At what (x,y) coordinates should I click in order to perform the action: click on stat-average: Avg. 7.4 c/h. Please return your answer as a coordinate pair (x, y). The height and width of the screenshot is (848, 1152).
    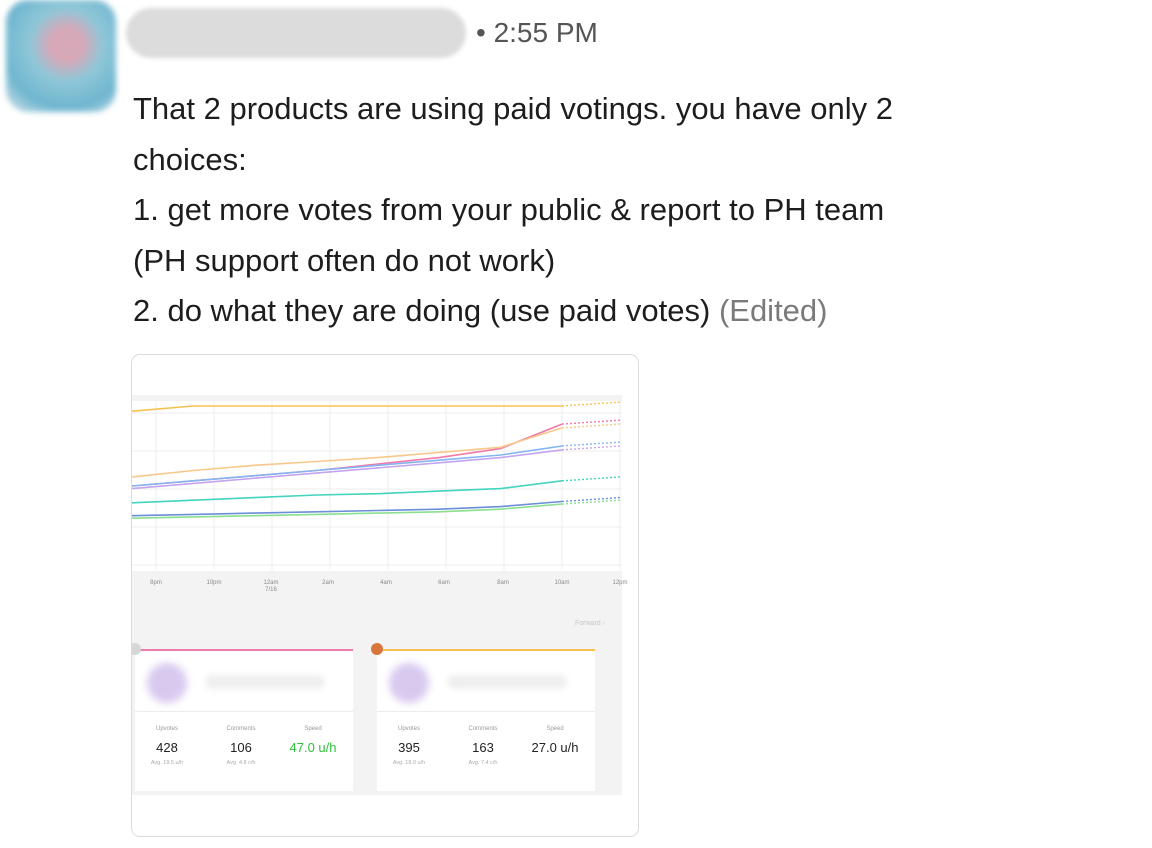
    Looking at the image, I should click on (483, 763).